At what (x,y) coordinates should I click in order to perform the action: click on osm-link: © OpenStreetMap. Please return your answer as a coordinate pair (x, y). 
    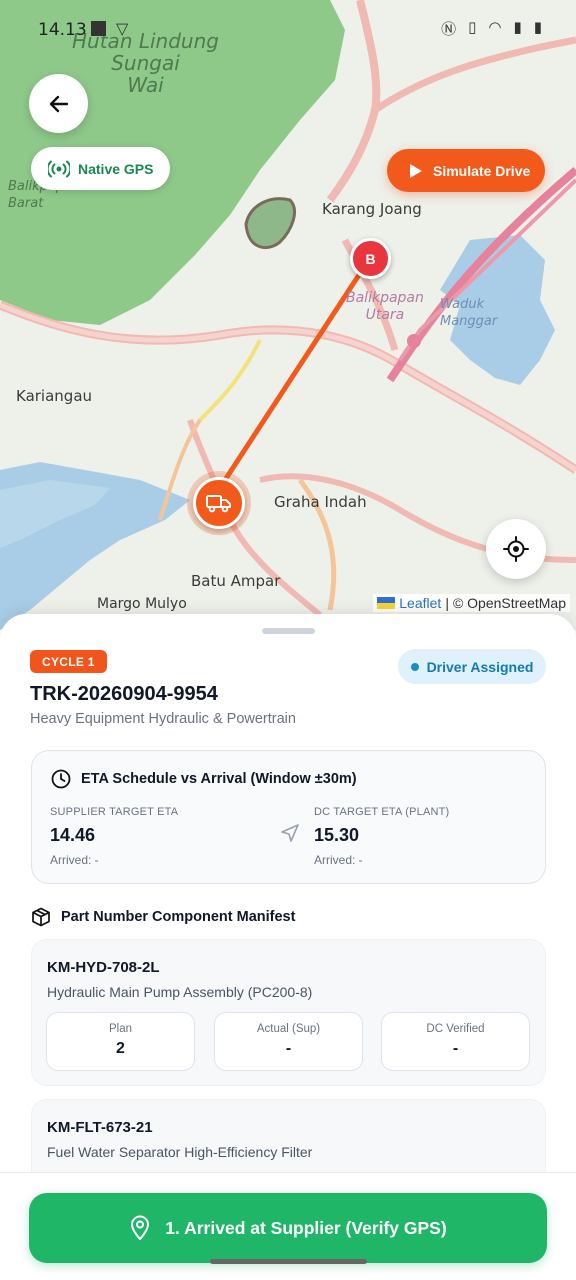
    Looking at the image, I should click on (509, 603).